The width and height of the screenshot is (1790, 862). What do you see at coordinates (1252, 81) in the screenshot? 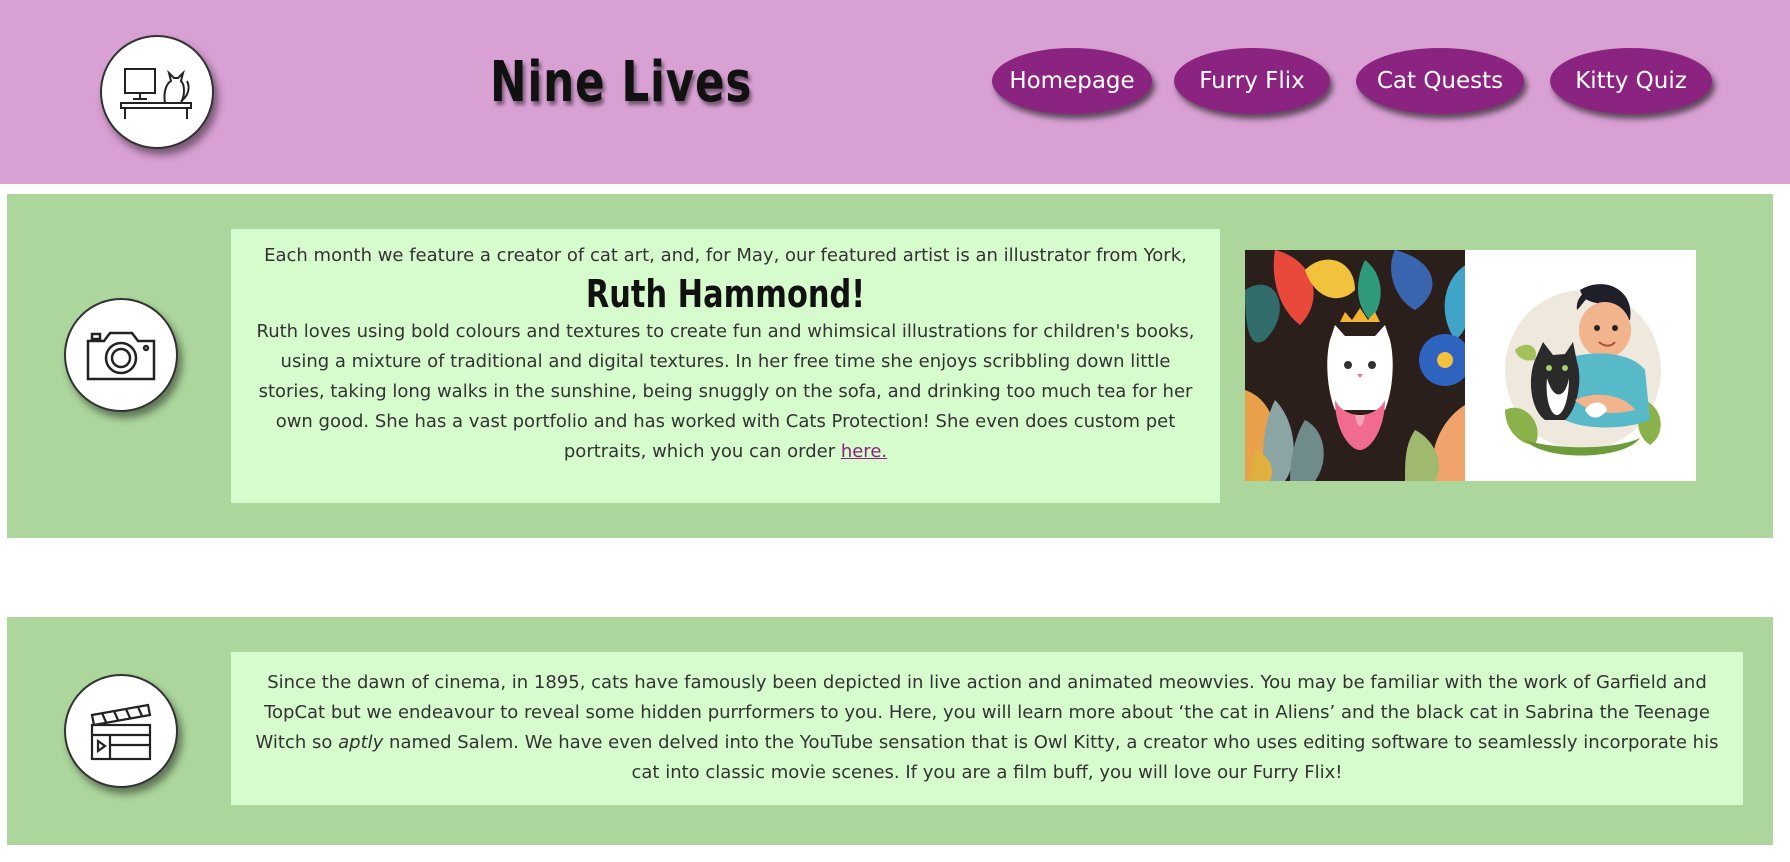
I see `nav-furry-flix-button: Furry Flix` at bounding box center [1252, 81].